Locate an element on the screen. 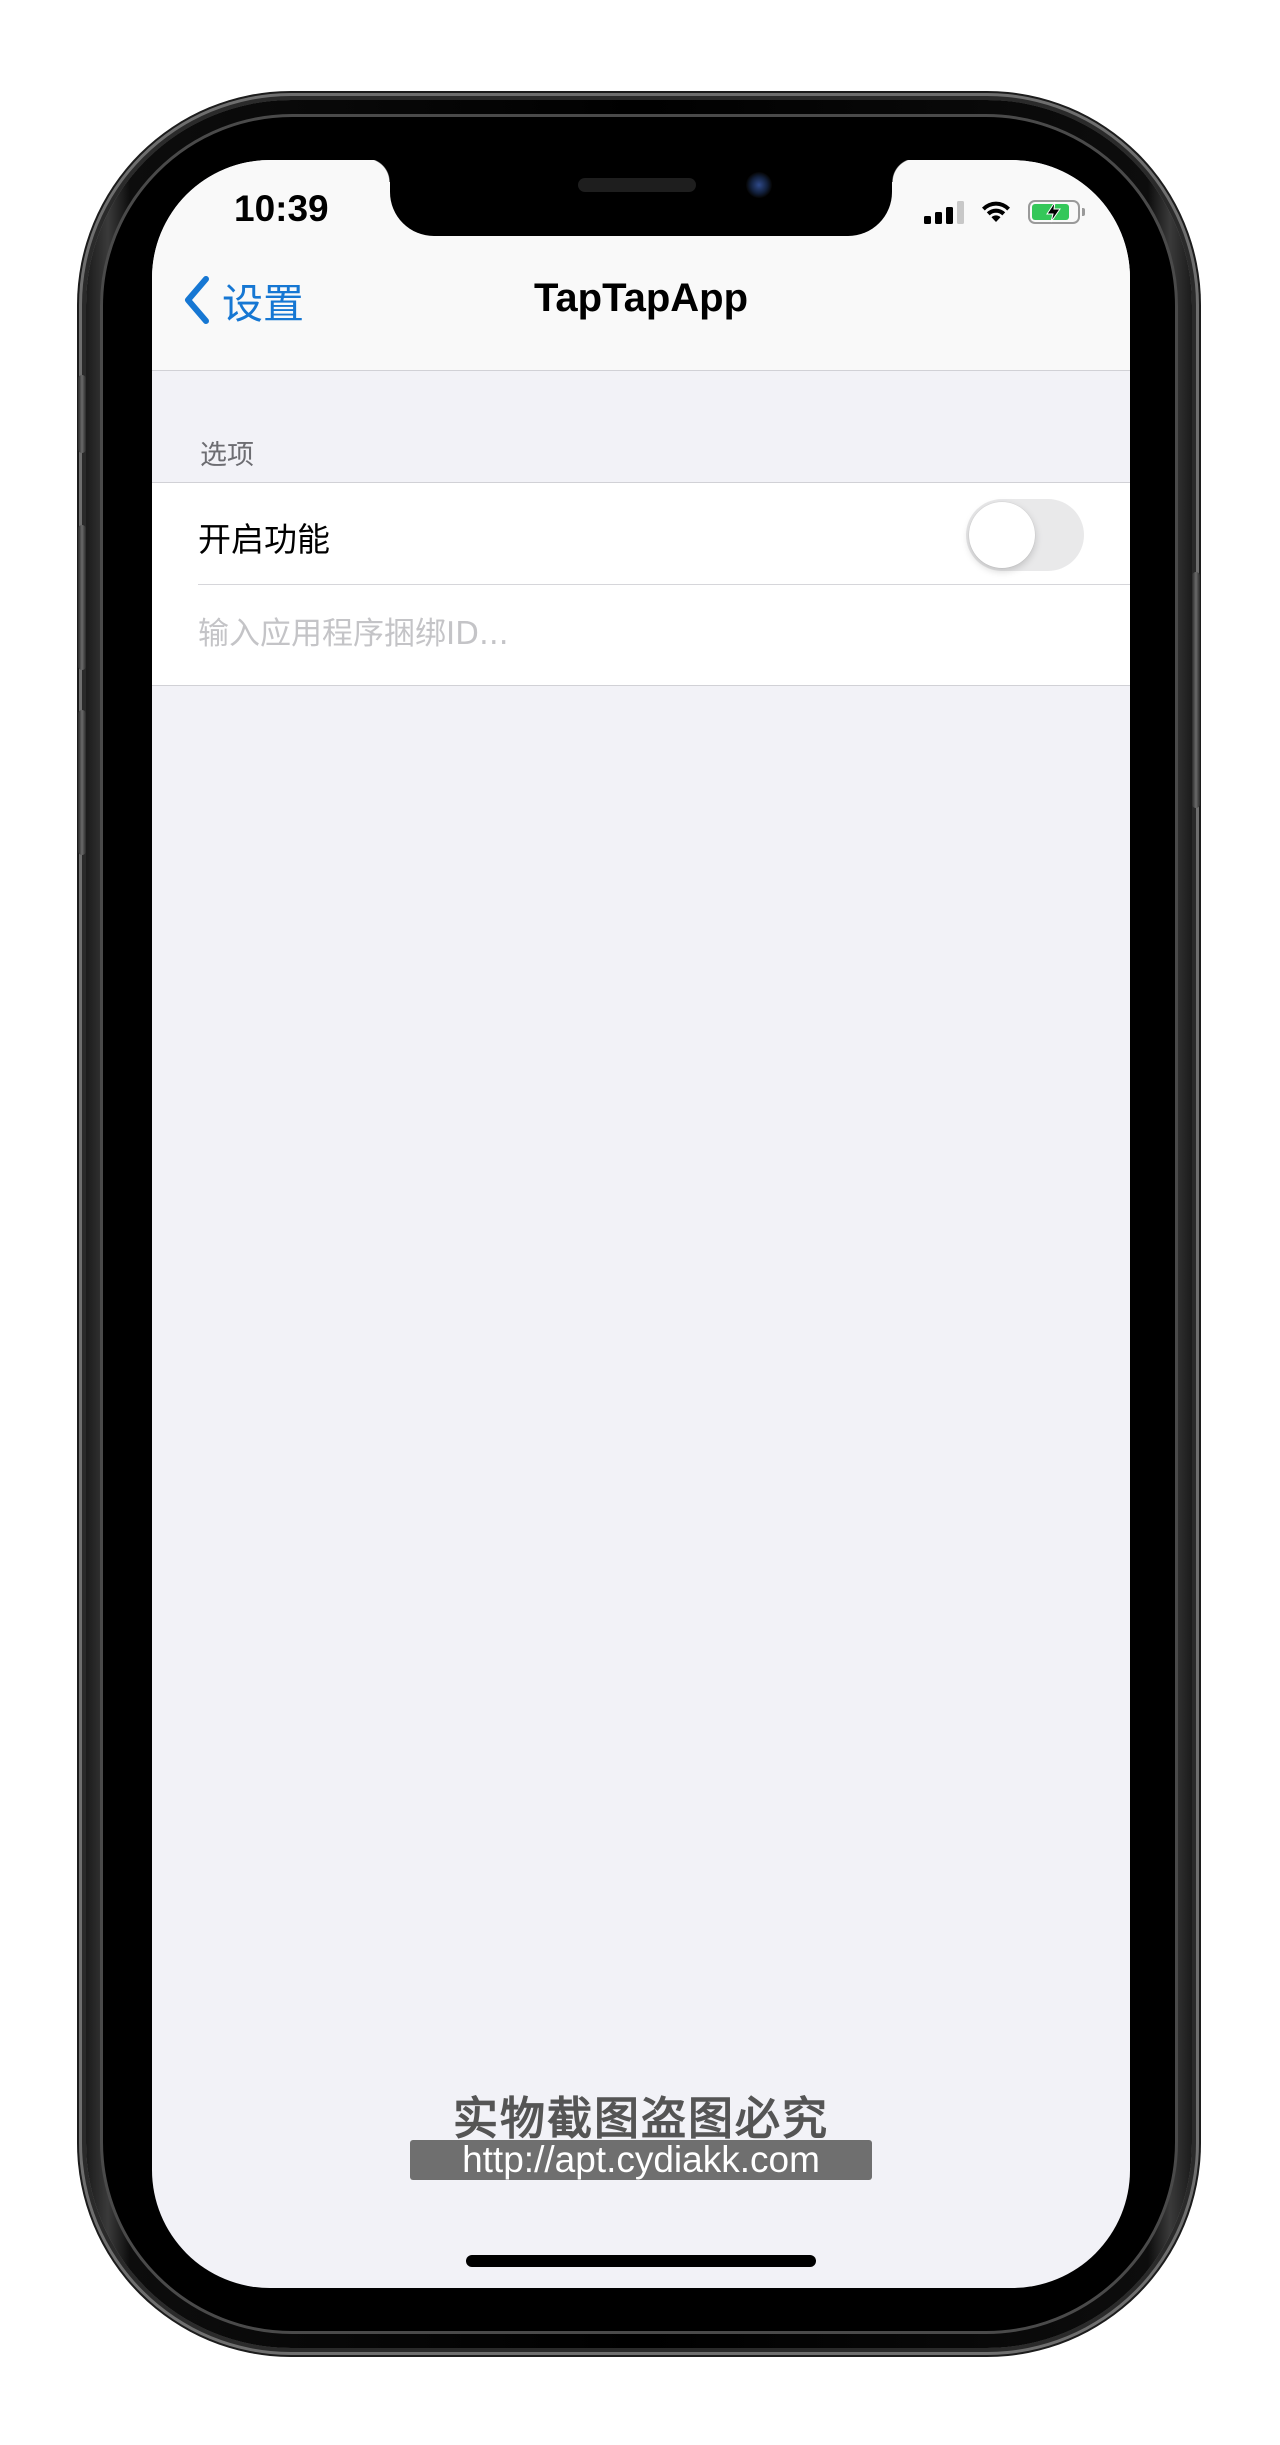 The height and width of the screenshot is (2445, 1280). toggle-knob is located at coordinates (1002, 535).